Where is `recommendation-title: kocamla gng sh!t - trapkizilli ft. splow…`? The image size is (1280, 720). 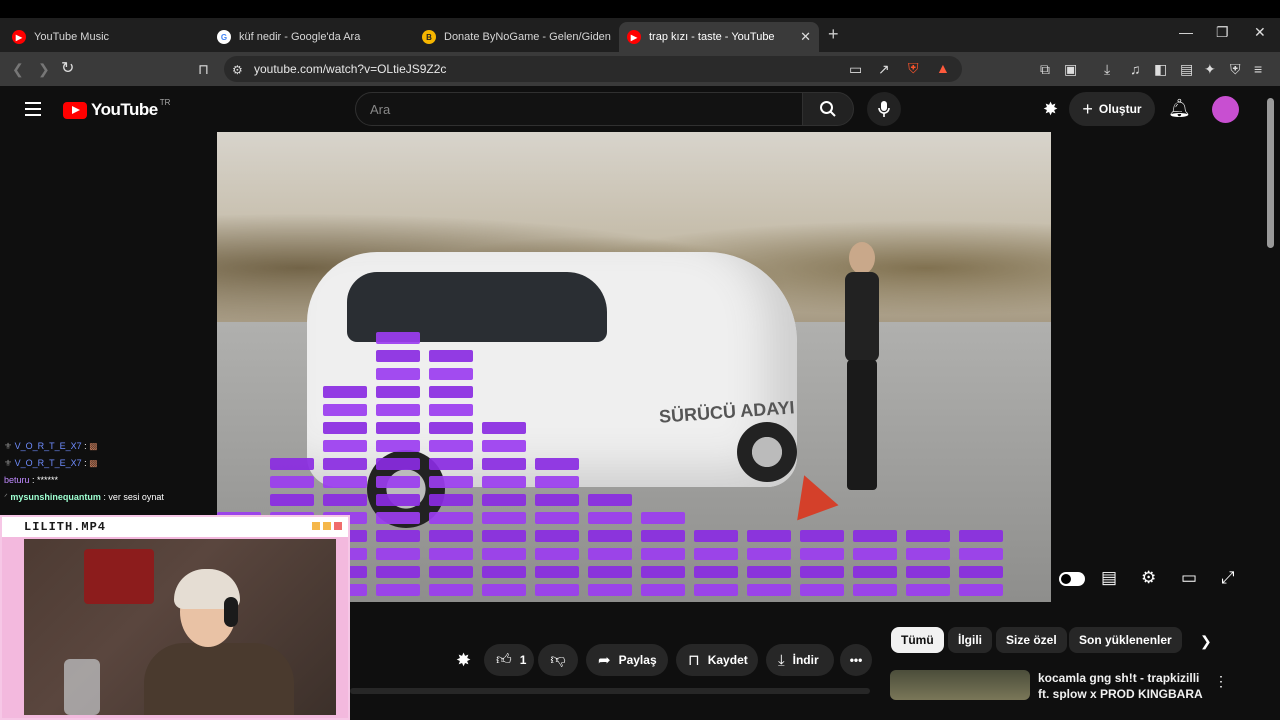 recommendation-title: kocamla gng sh!t - trapkizilli ft. splow… is located at coordinates (1123, 685).